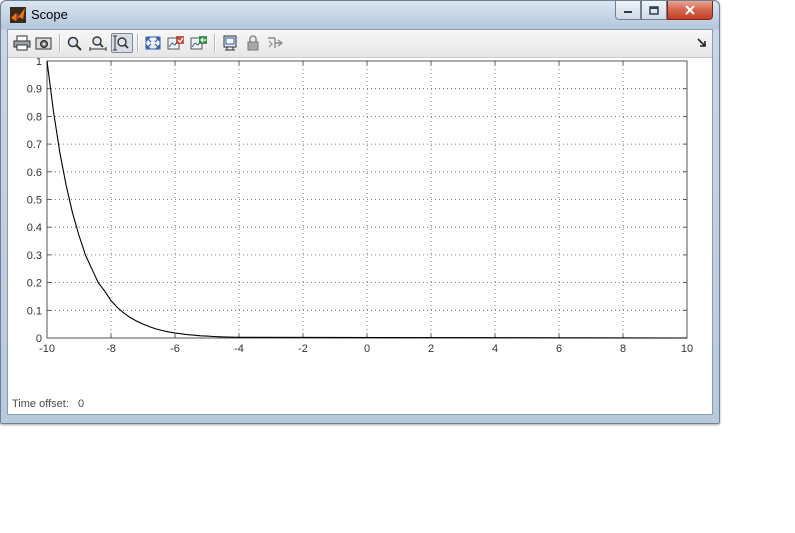  What do you see at coordinates (239, 349) in the screenshot?
I see `x-tick-label: -4` at bounding box center [239, 349].